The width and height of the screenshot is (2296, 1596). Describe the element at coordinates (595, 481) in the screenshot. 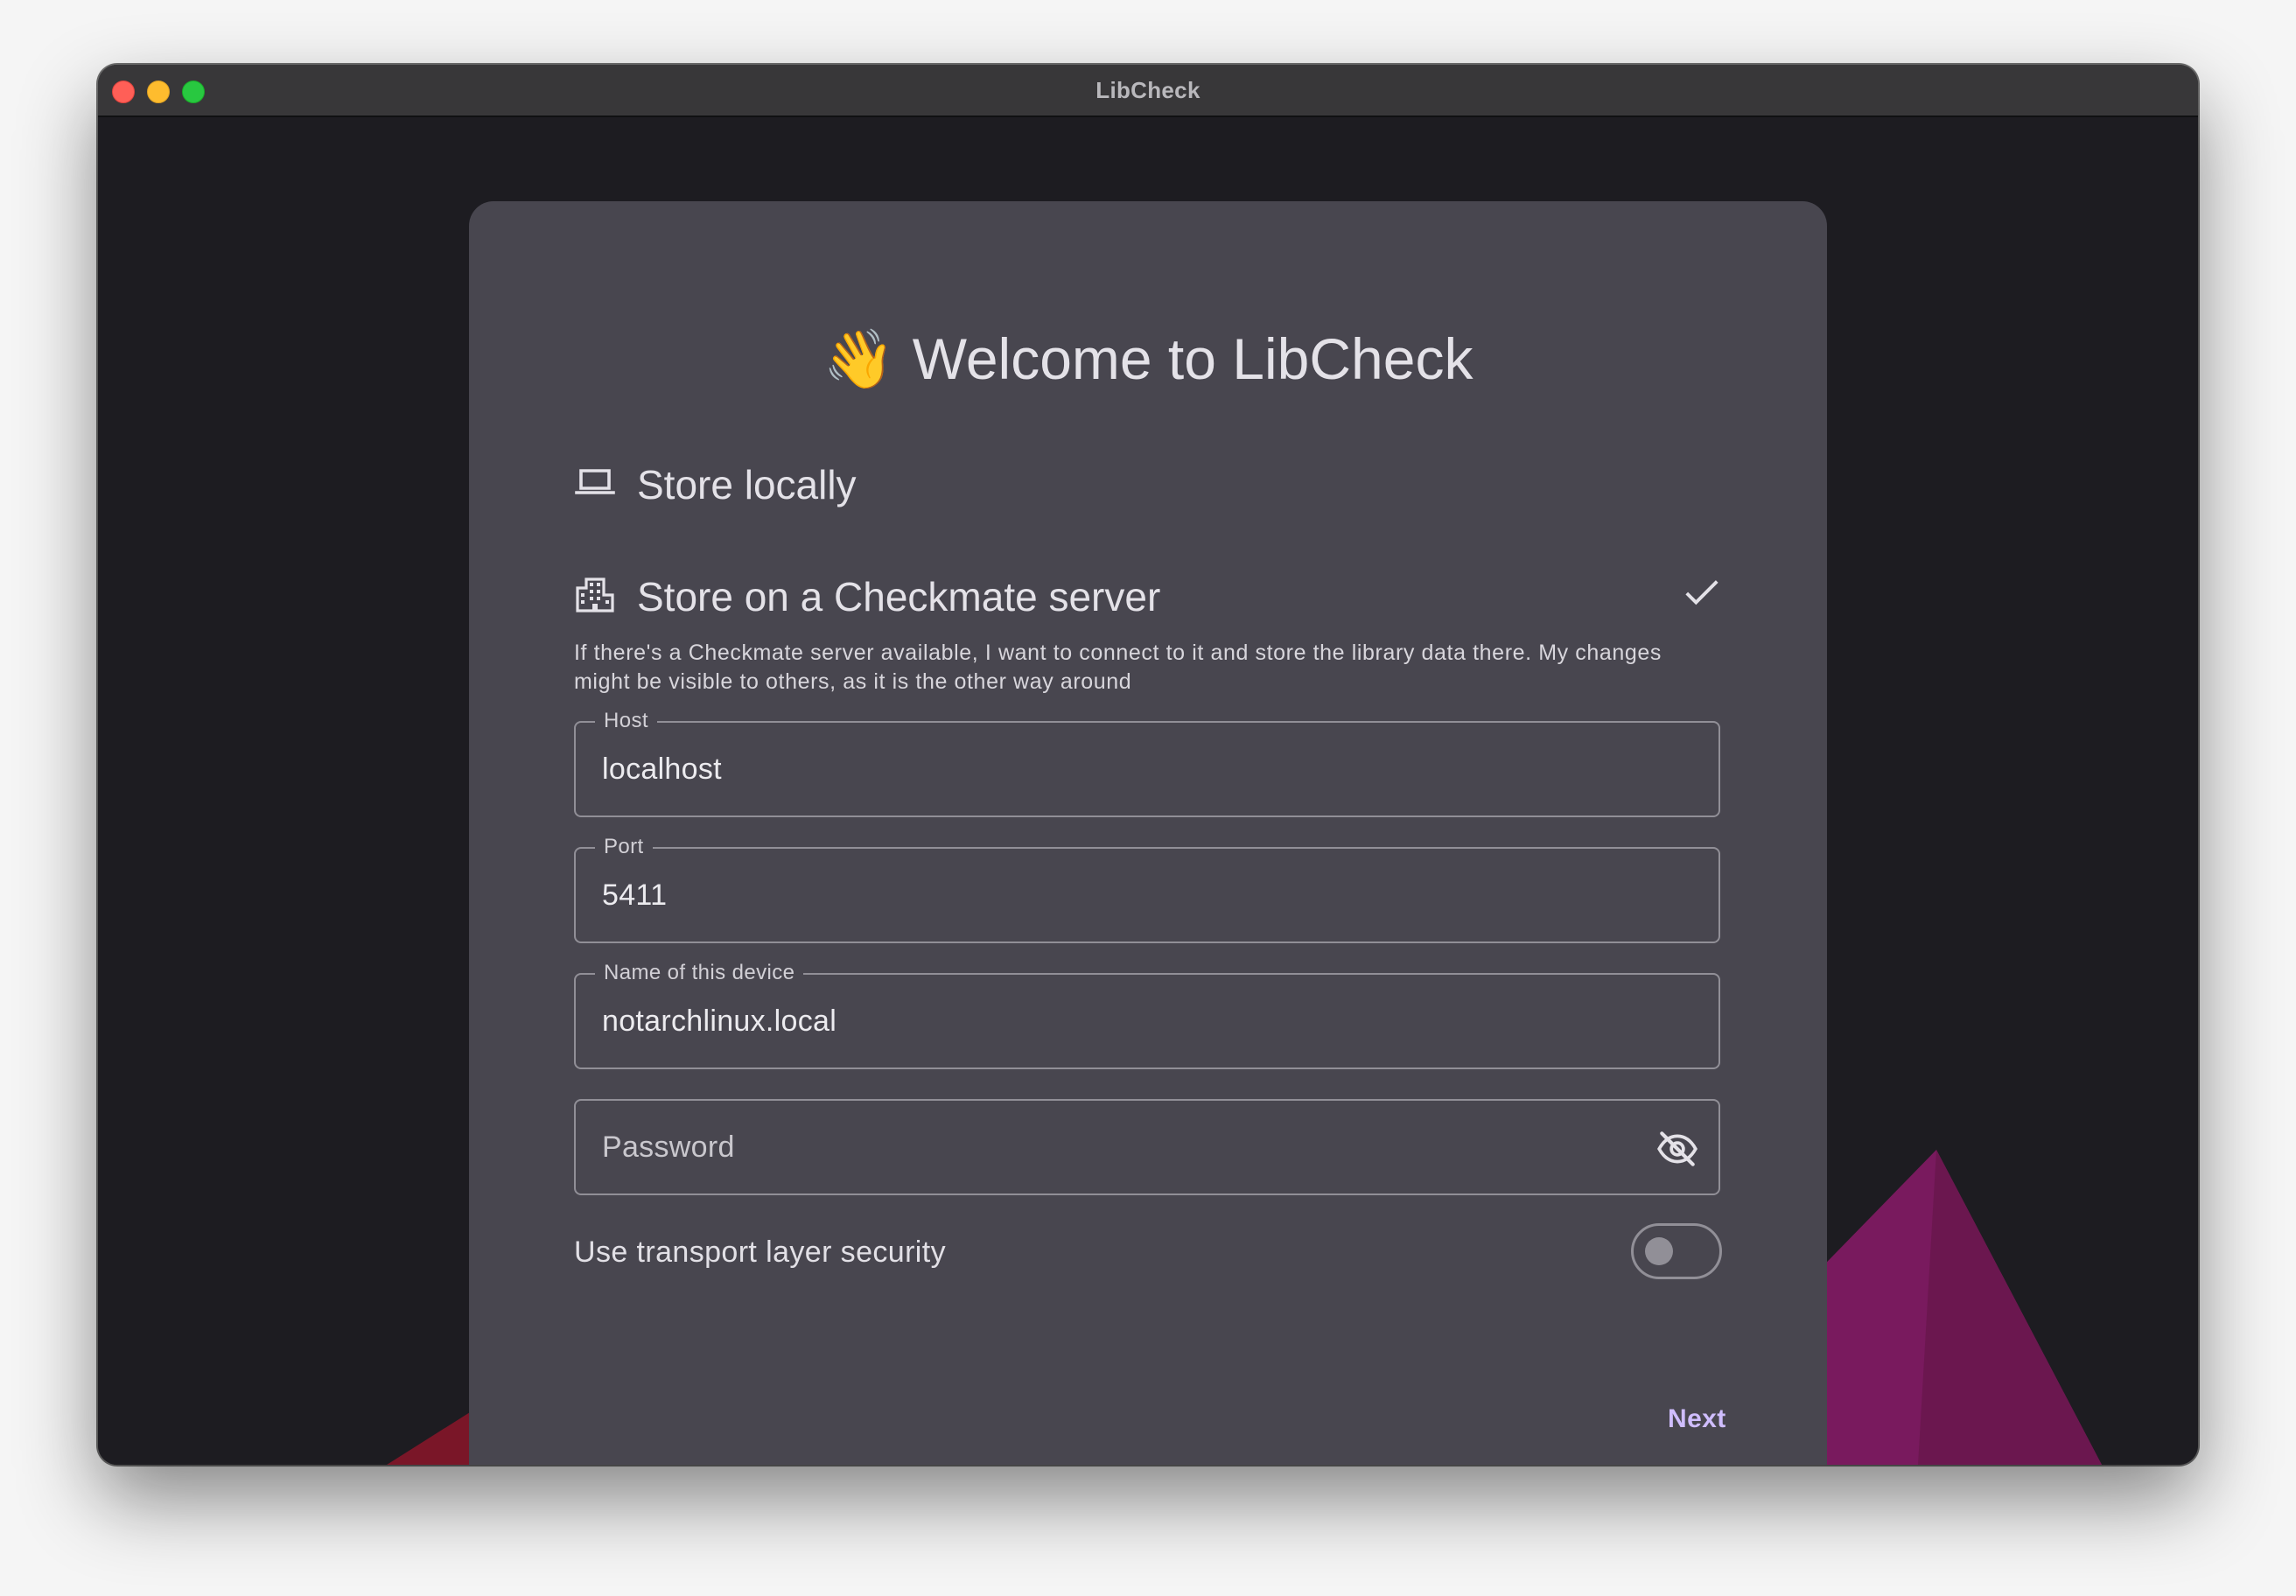

I see `laptop-icon` at that location.